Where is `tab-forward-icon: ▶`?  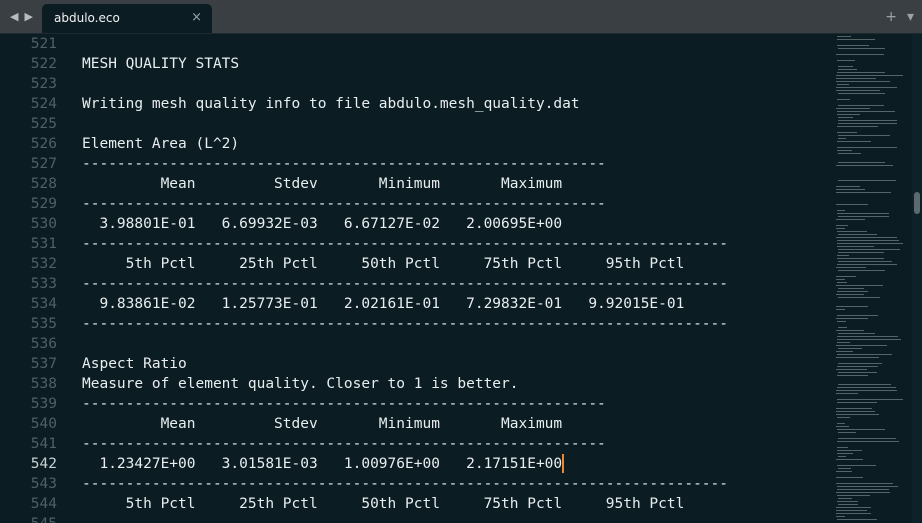 tab-forward-icon: ▶ is located at coordinates (28, 16).